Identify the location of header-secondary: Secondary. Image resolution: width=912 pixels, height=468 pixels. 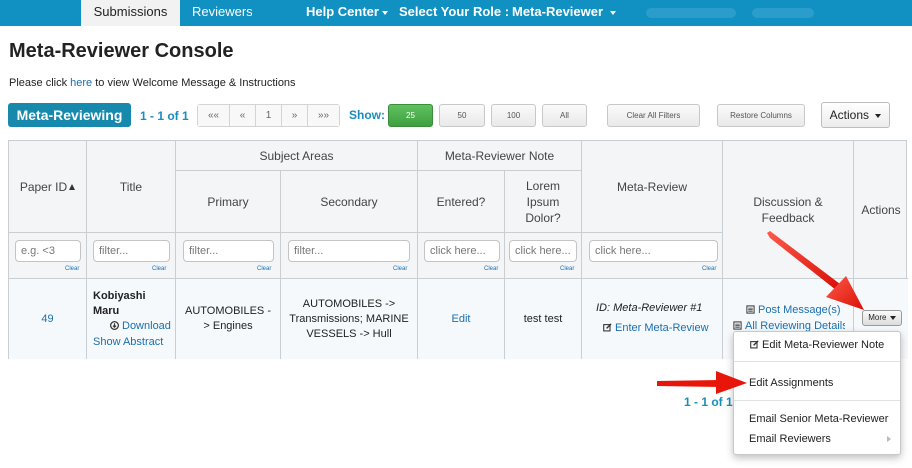
(349, 202).